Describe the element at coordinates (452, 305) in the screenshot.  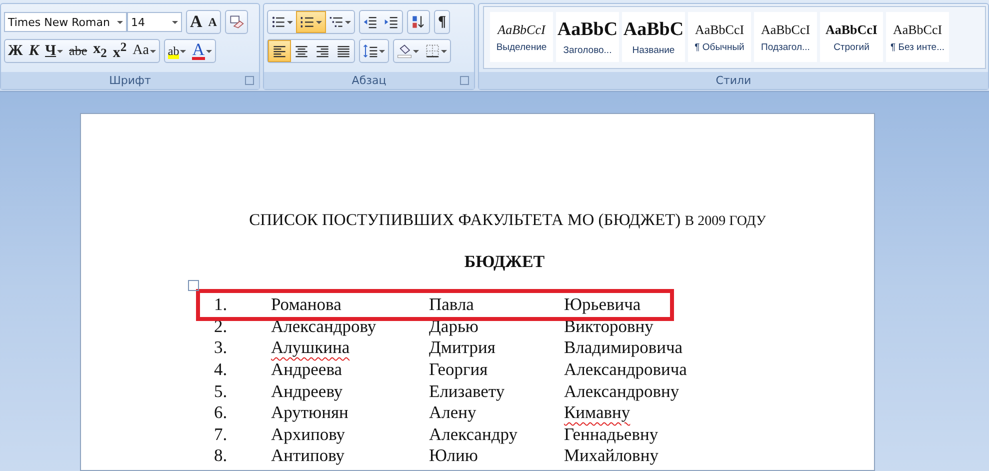
I see `table-cell-text: Павла` at that location.